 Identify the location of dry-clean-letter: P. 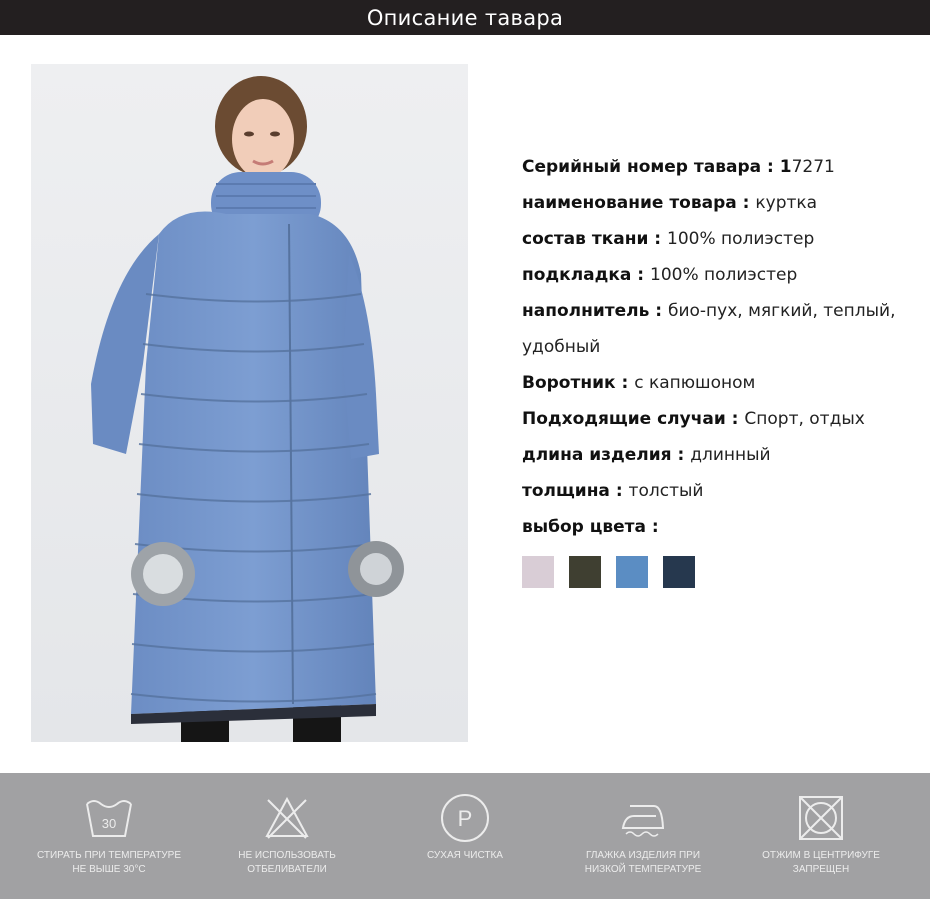
(465, 818).